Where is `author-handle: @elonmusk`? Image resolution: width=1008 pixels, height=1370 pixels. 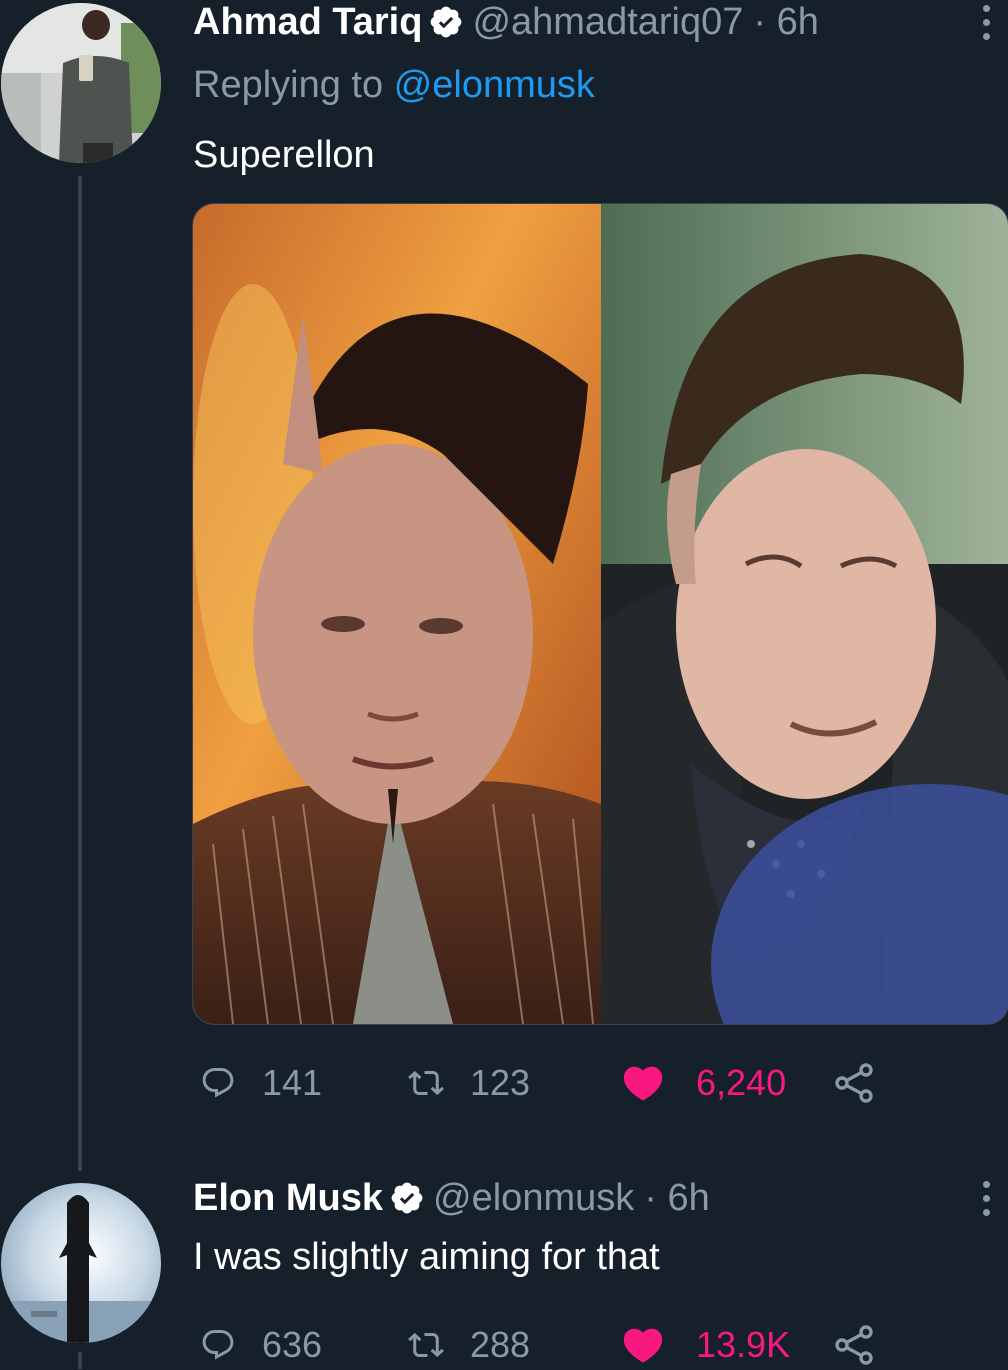
author-handle: @elonmusk is located at coordinates (533, 1198).